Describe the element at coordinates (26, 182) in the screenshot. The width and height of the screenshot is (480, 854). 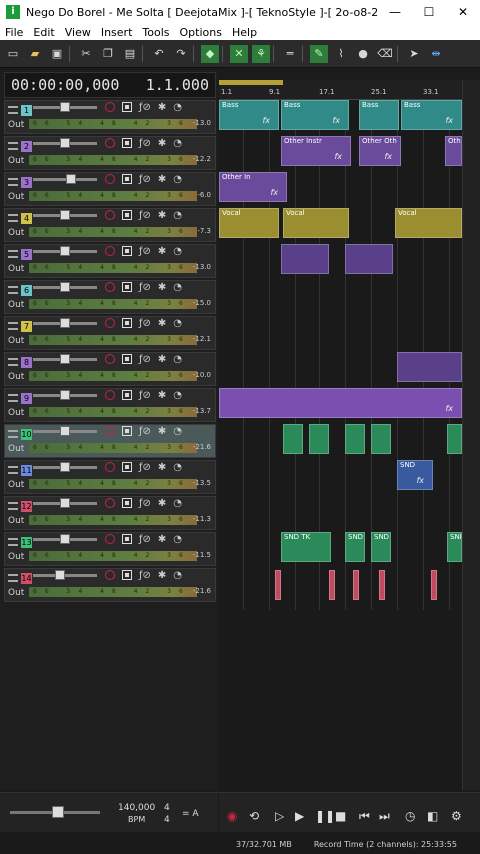
I see `track-number: 3` at that location.